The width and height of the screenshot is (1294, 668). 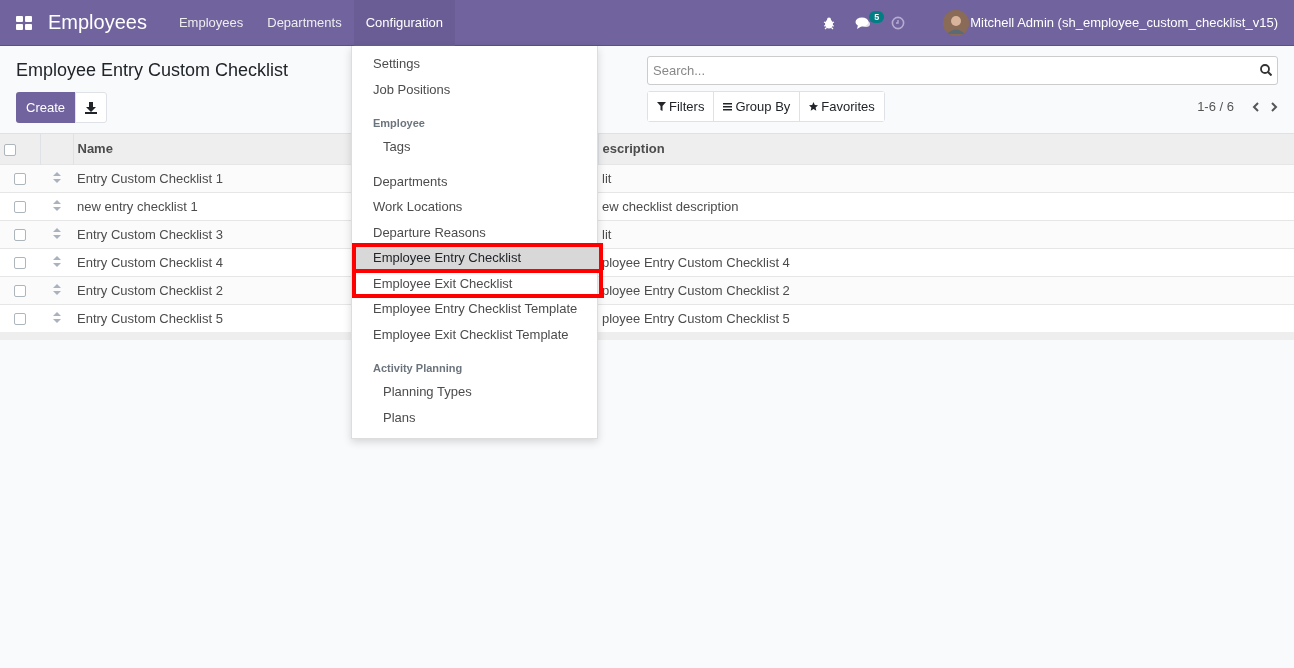 What do you see at coordinates (1124, 22) in the screenshot?
I see `user-name: Mitchell Admin (sh_employee_custom_checklist_v15)` at bounding box center [1124, 22].